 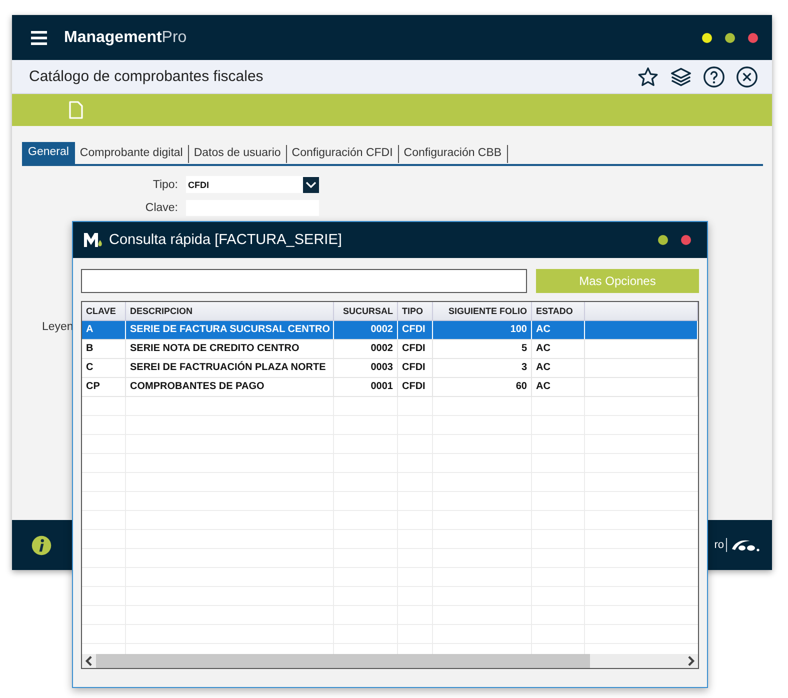 I want to click on footer-text: ro, so click(x=719, y=545).